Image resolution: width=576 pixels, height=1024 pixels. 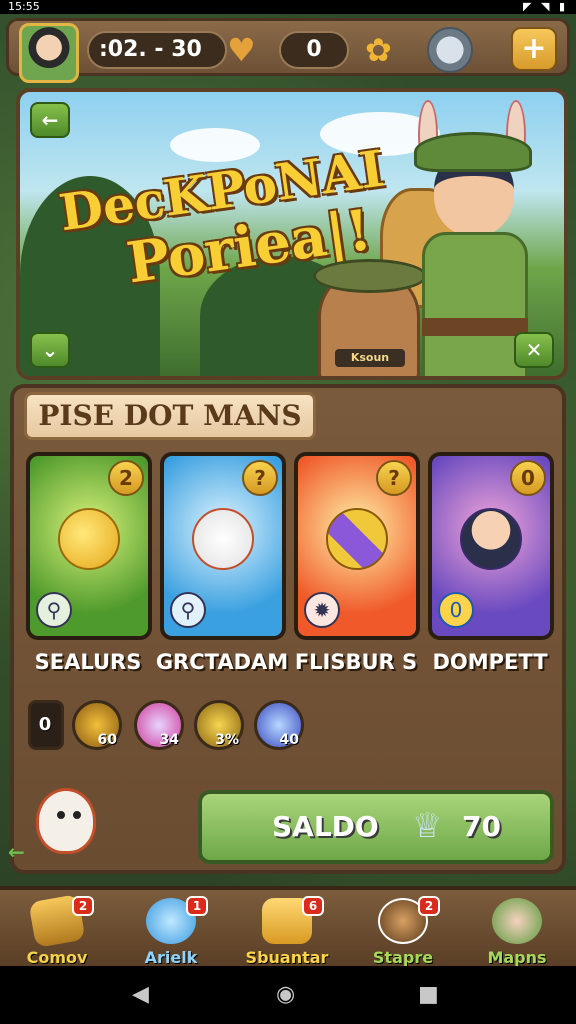 I want to click on timer-display: :02. - 30, so click(x=157, y=50).